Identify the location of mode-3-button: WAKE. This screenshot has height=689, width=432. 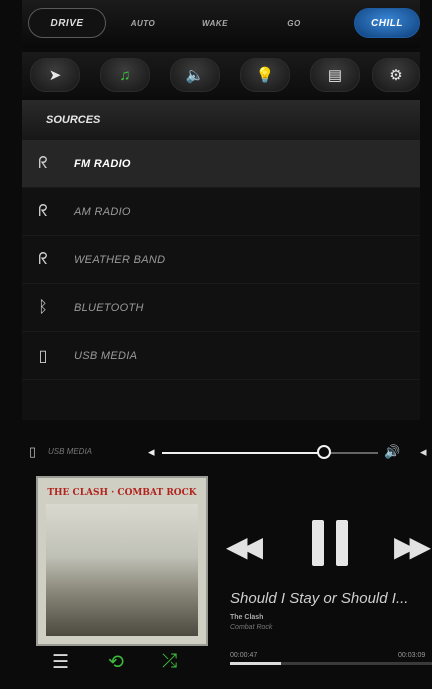
(215, 23).